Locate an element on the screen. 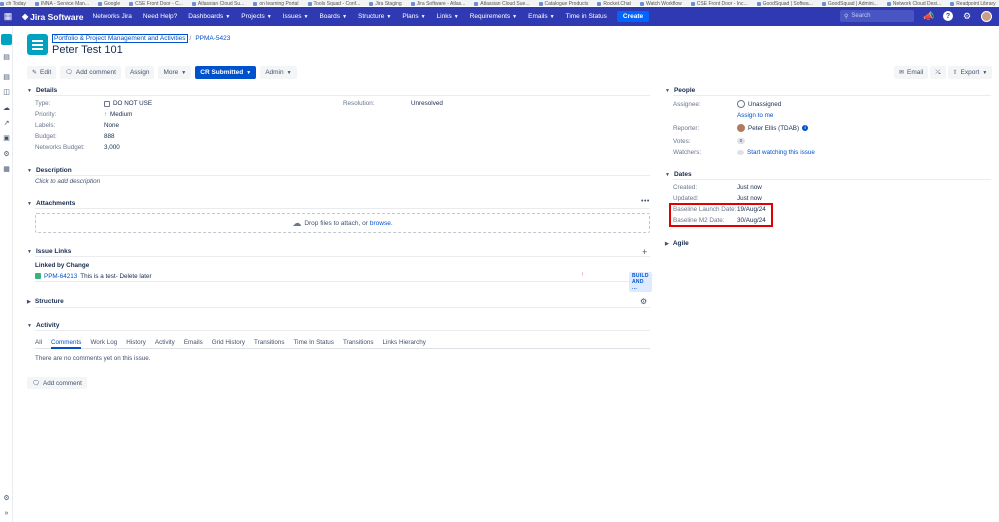 This screenshot has width=999, height=522. bookmark-item: on learning Portal is located at coordinates (275, 3).